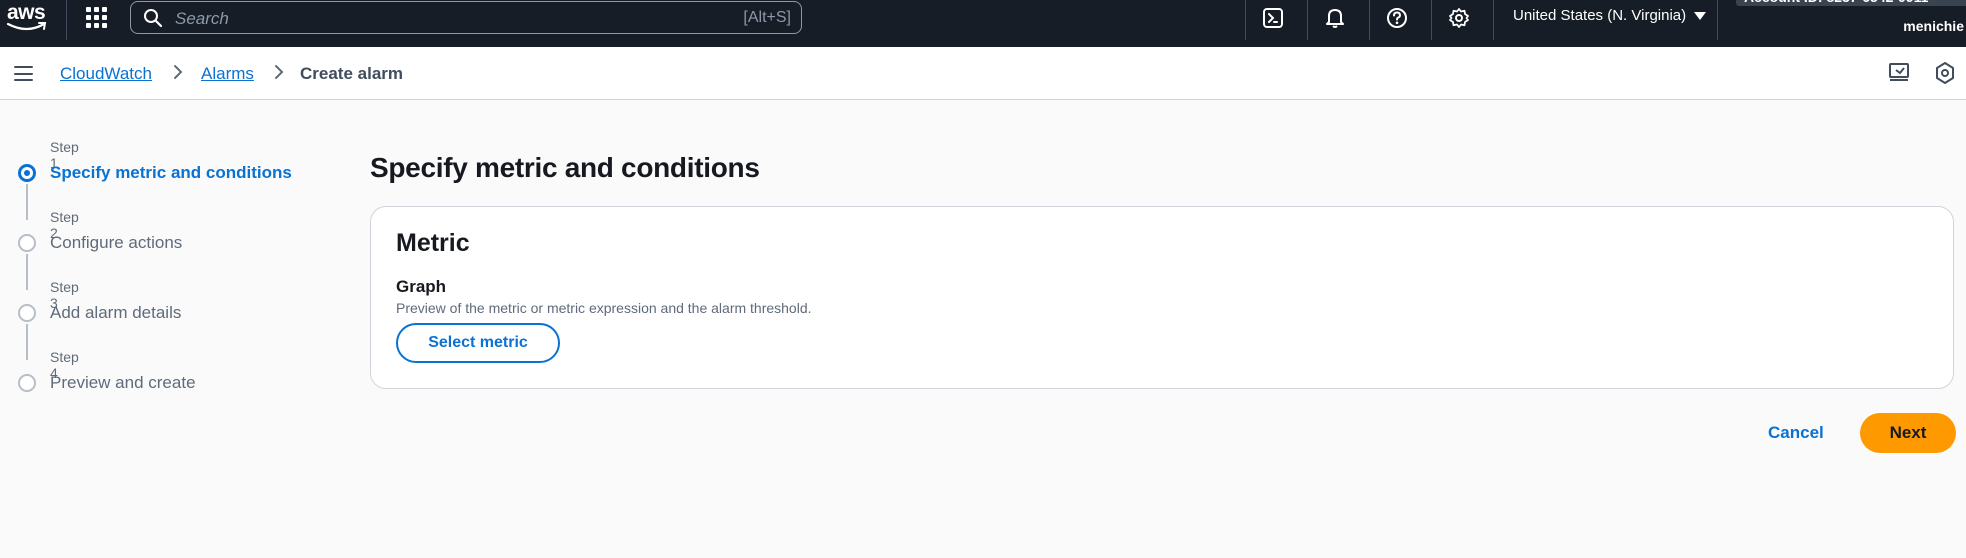 The width and height of the screenshot is (1966, 558). Describe the element at coordinates (1335, 18) in the screenshot. I see `notifications-bell-icon` at that location.